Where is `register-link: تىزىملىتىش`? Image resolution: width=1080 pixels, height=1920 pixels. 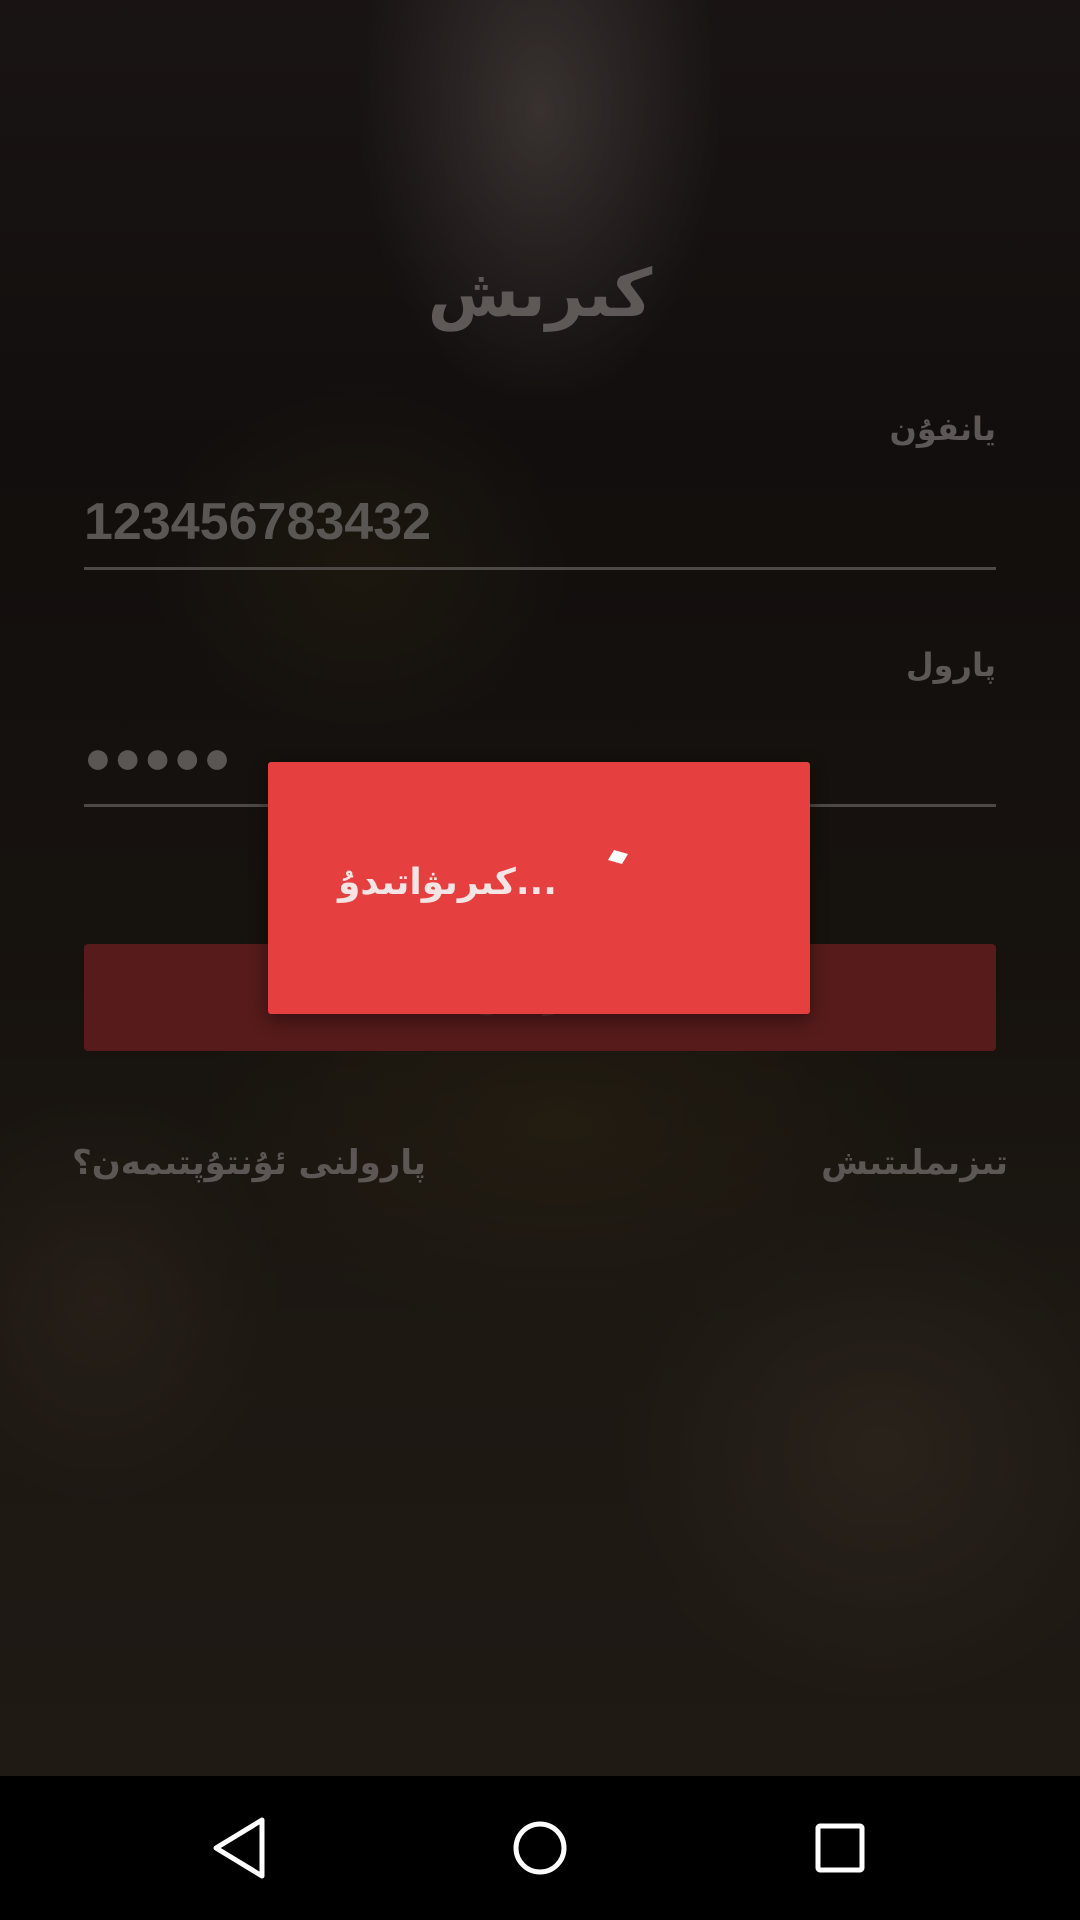 register-link: تىزىملىتىش is located at coordinates (914, 1163).